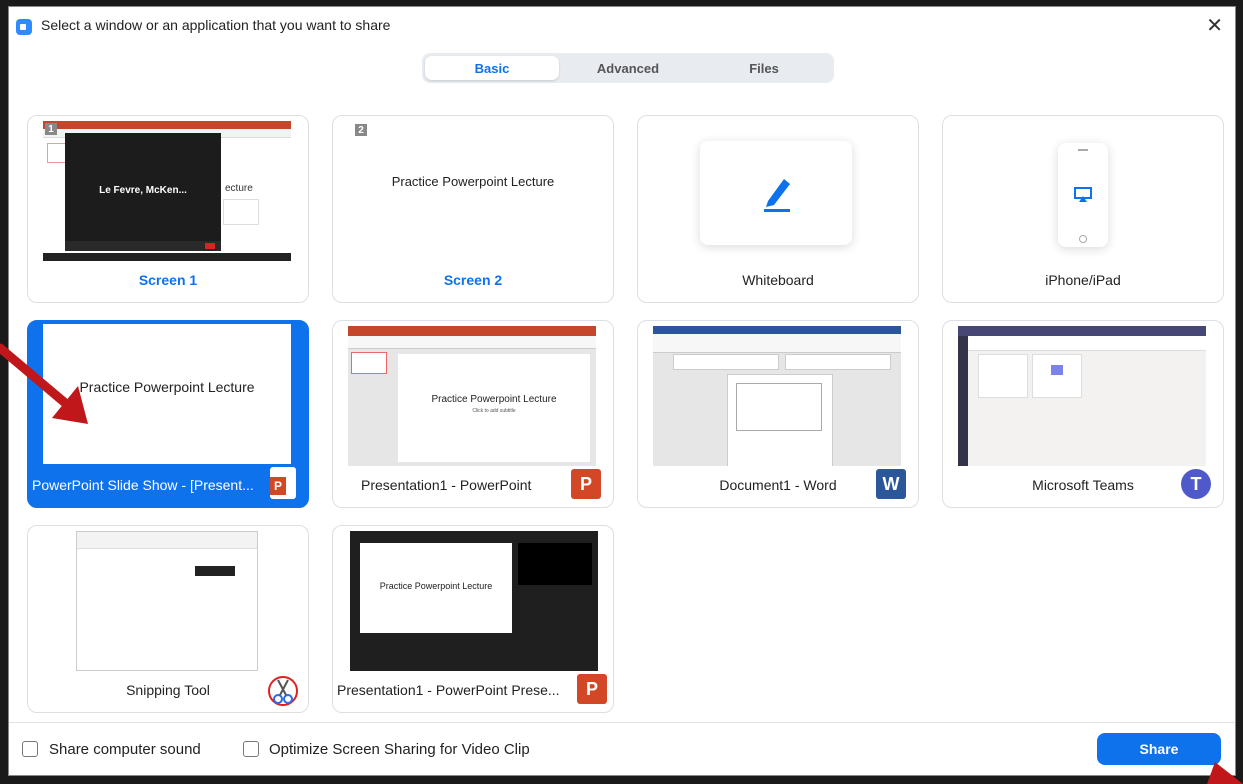 This screenshot has height=784, width=1243. What do you see at coordinates (1225, 773) in the screenshot?
I see `annotation-arrow-corner-icon` at bounding box center [1225, 773].